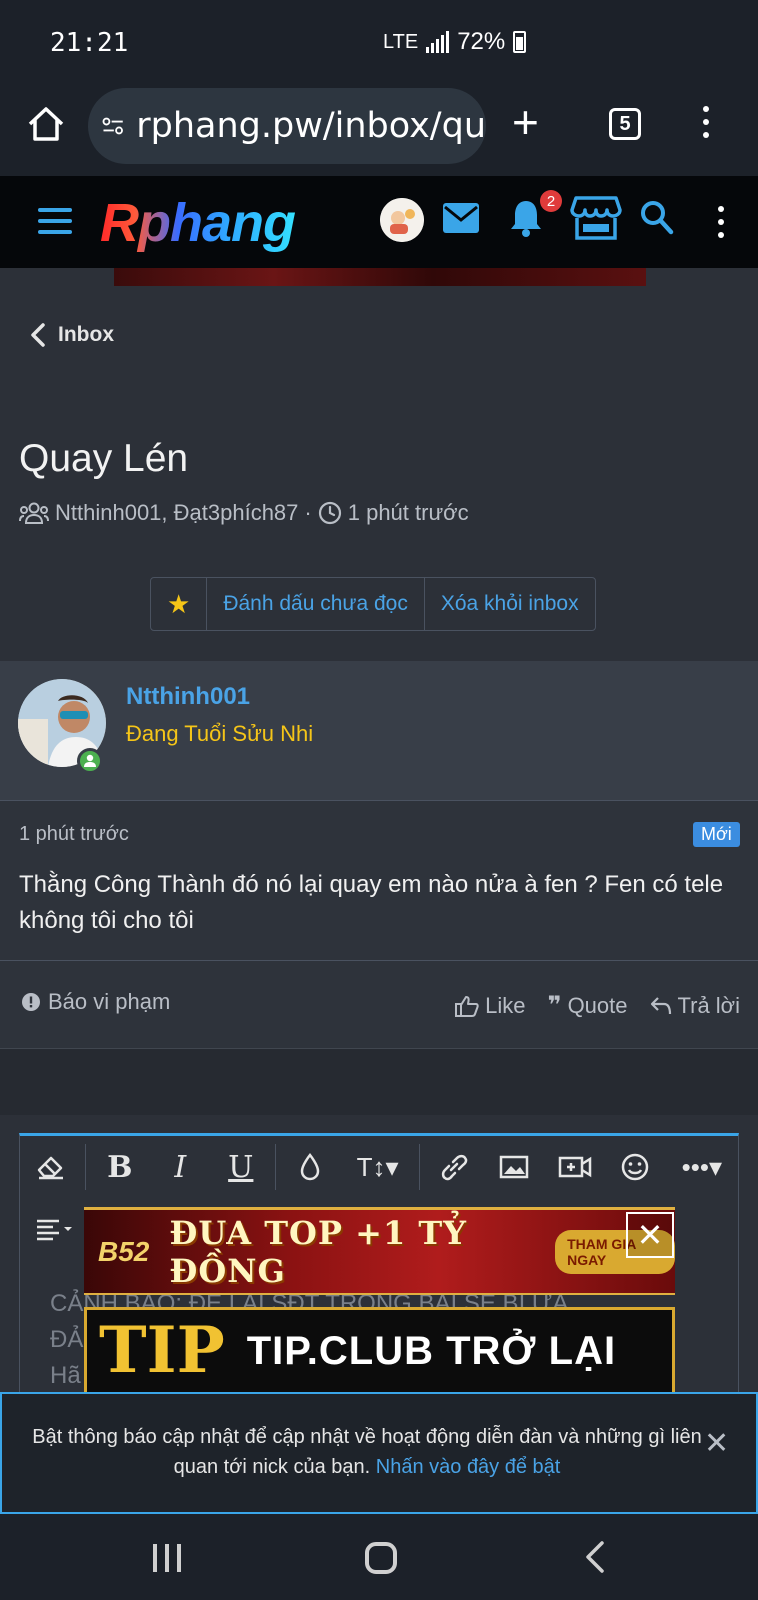 This screenshot has height=1600, width=758. Describe the element at coordinates (401, 41) in the screenshot. I see `network-label: LTE` at that location.